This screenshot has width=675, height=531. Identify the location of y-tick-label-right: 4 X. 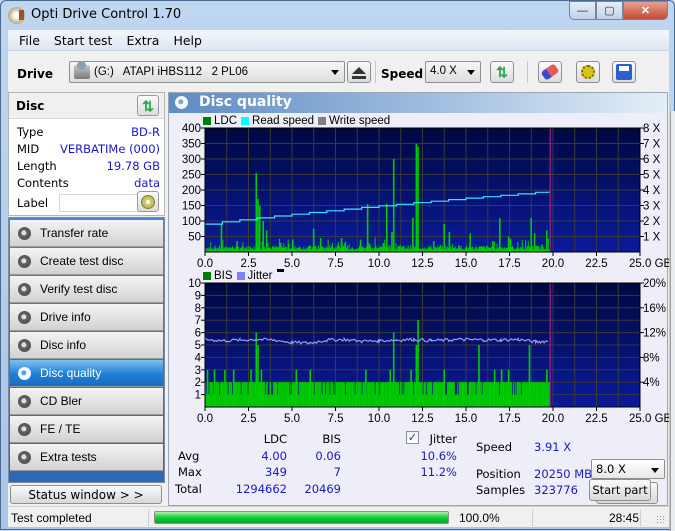
(652, 191).